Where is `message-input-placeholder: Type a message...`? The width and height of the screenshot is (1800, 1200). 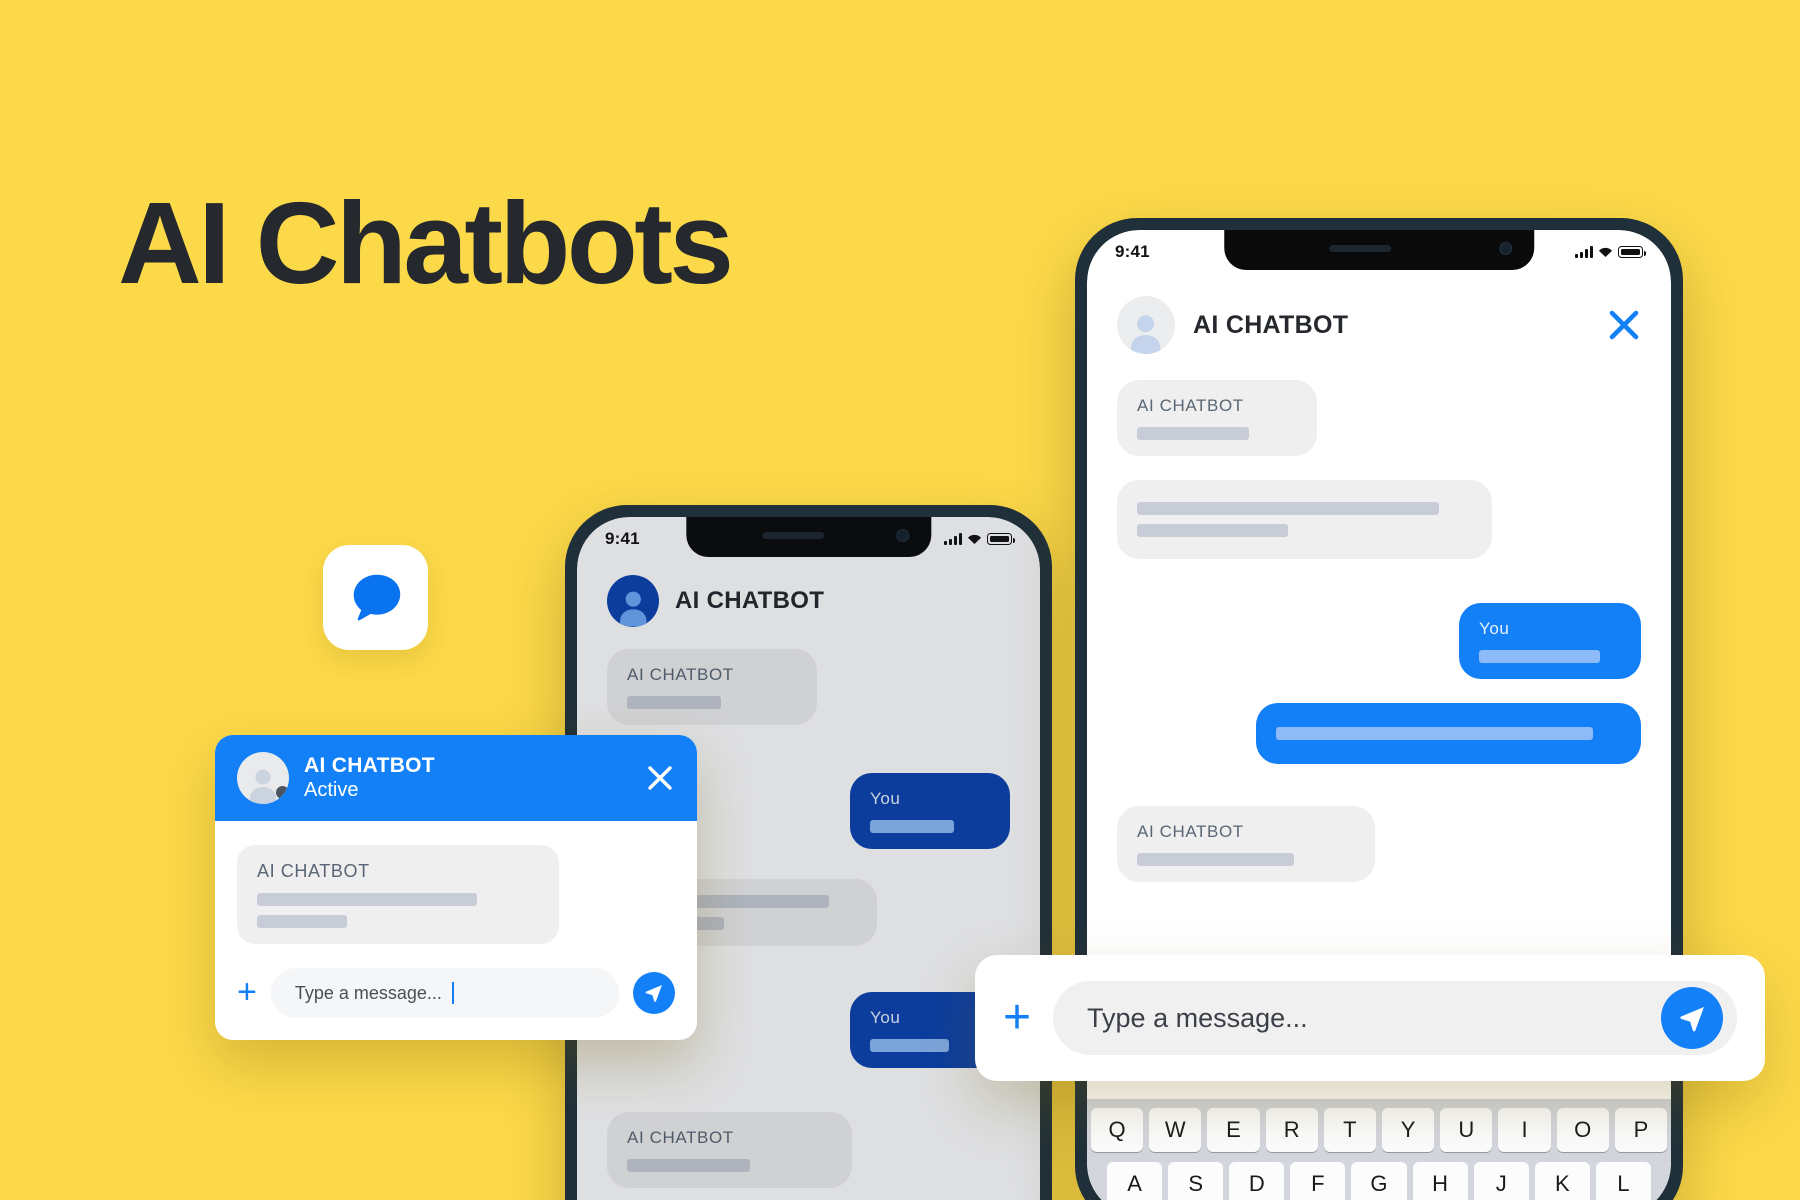
message-input-placeholder: Type a message... is located at coordinates (1197, 1017).